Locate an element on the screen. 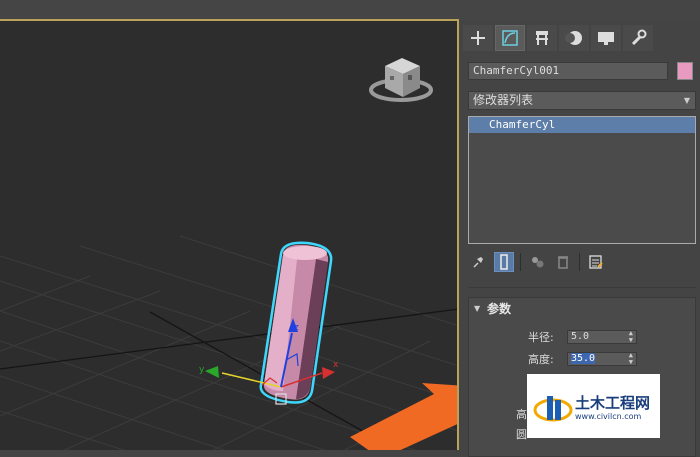 The width and height of the screenshot is (700, 457). parameters-title: 参数 is located at coordinates (499, 309).